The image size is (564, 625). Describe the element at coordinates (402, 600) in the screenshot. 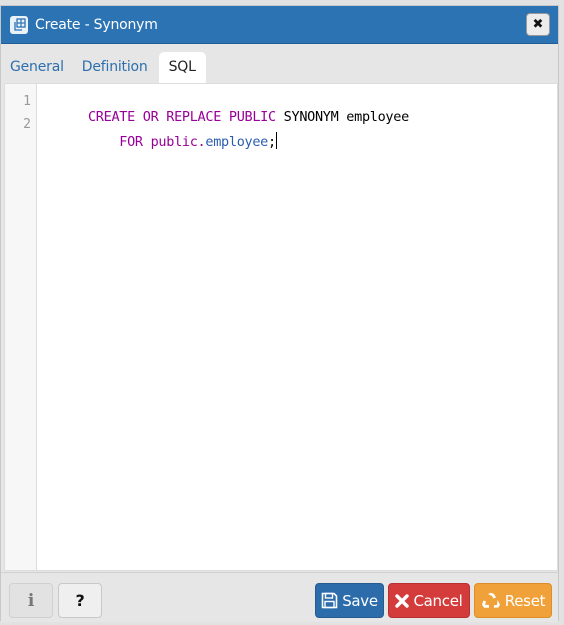

I see `x-icon` at that location.